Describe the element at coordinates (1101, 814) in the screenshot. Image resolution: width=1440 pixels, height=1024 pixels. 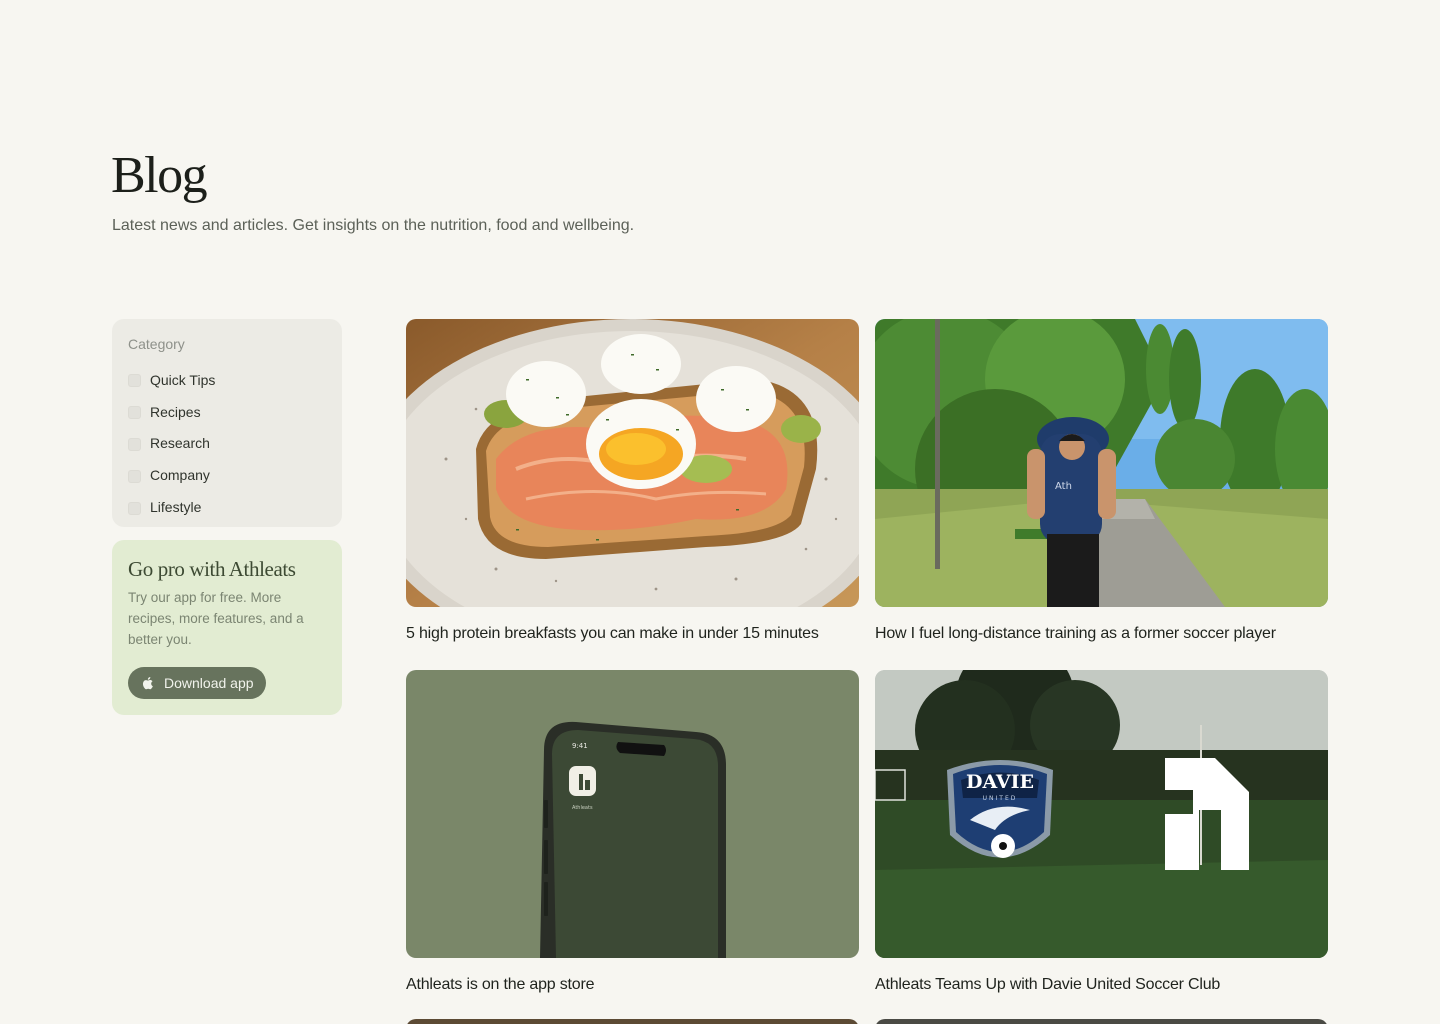
I see `post-image-davie-united: DAVIE UNITED` at that location.